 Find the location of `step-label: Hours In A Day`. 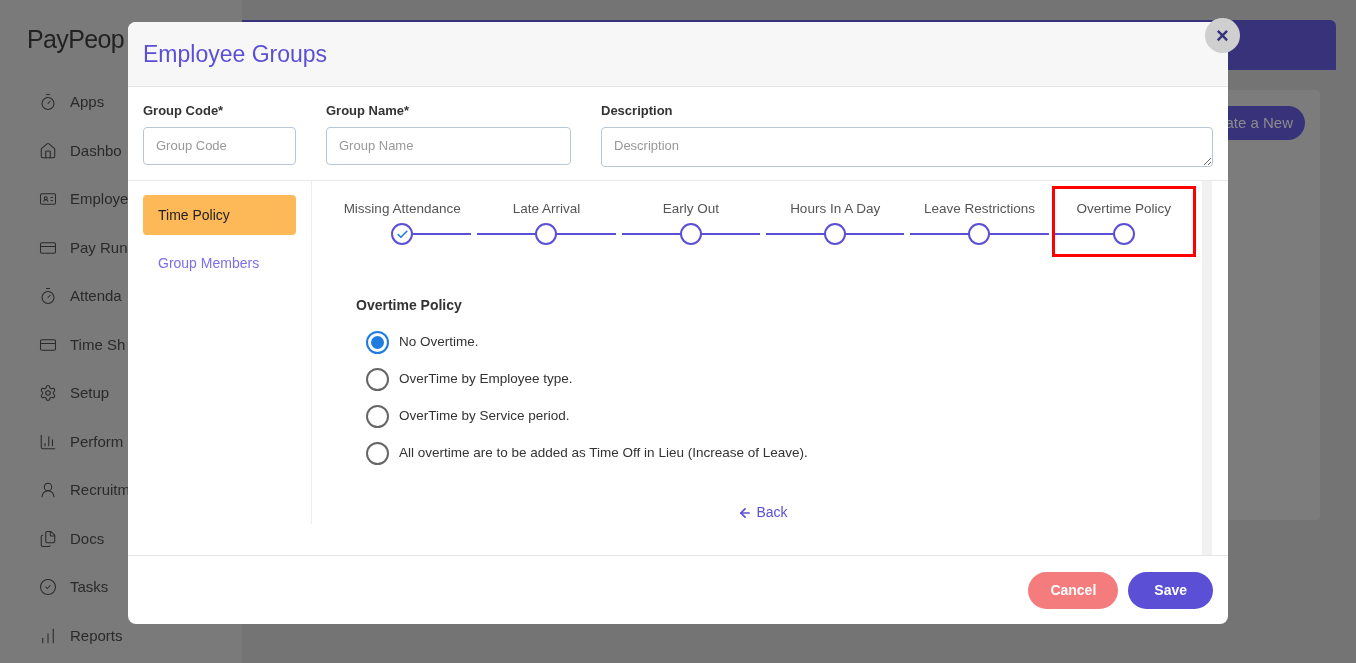

step-label: Hours In A Day is located at coordinates (835, 209).